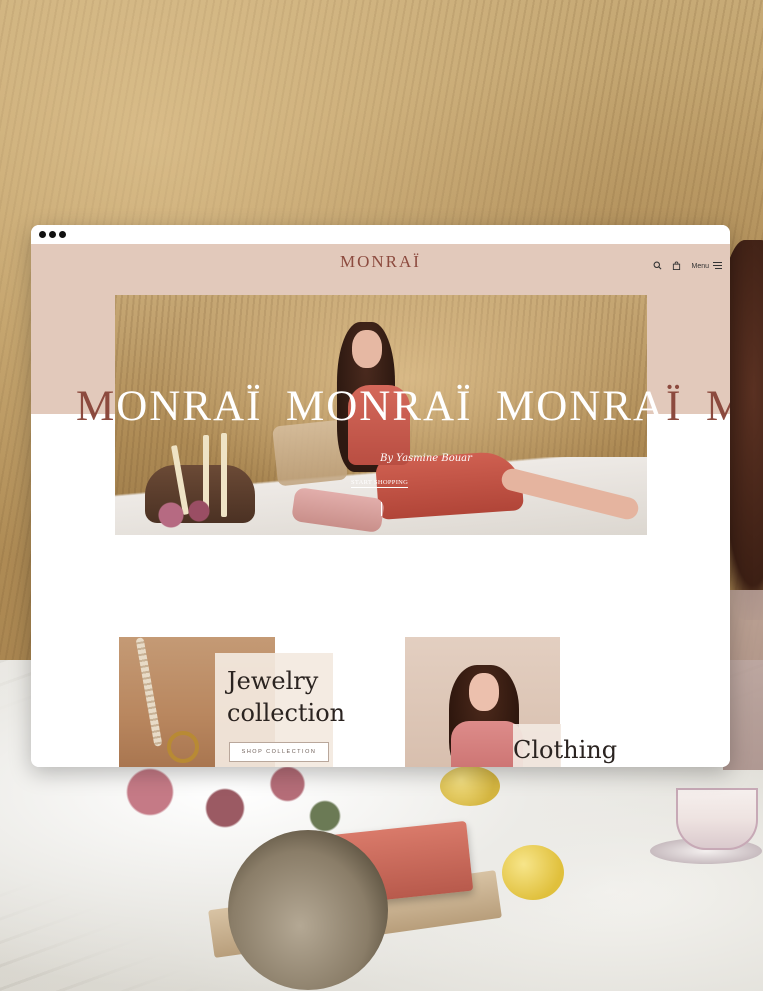 The height and width of the screenshot is (991, 763). Describe the element at coordinates (183, 747) in the screenshot. I see `necklace-clasp` at that location.